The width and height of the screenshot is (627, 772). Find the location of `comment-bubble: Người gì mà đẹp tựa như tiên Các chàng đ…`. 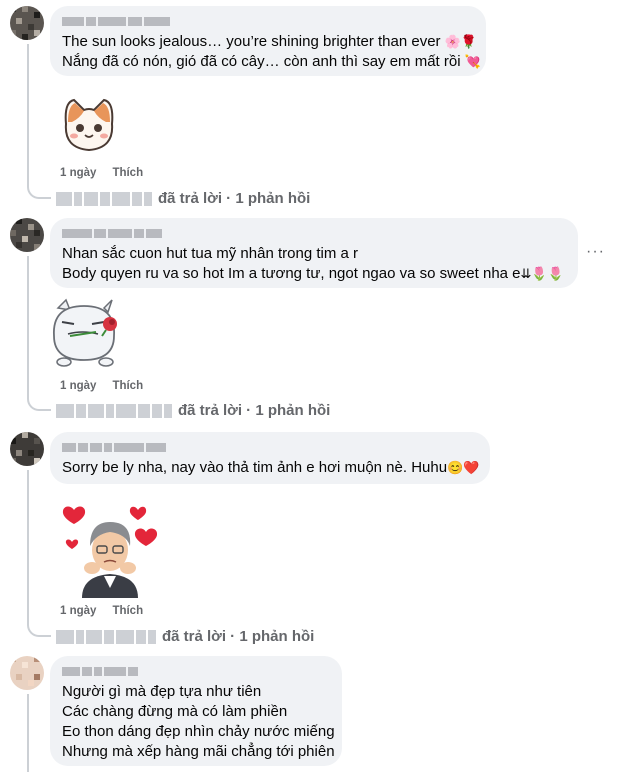

comment-bubble: Người gì mà đẹp tựa như tiên Các chàng đ… is located at coordinates (196, 711).